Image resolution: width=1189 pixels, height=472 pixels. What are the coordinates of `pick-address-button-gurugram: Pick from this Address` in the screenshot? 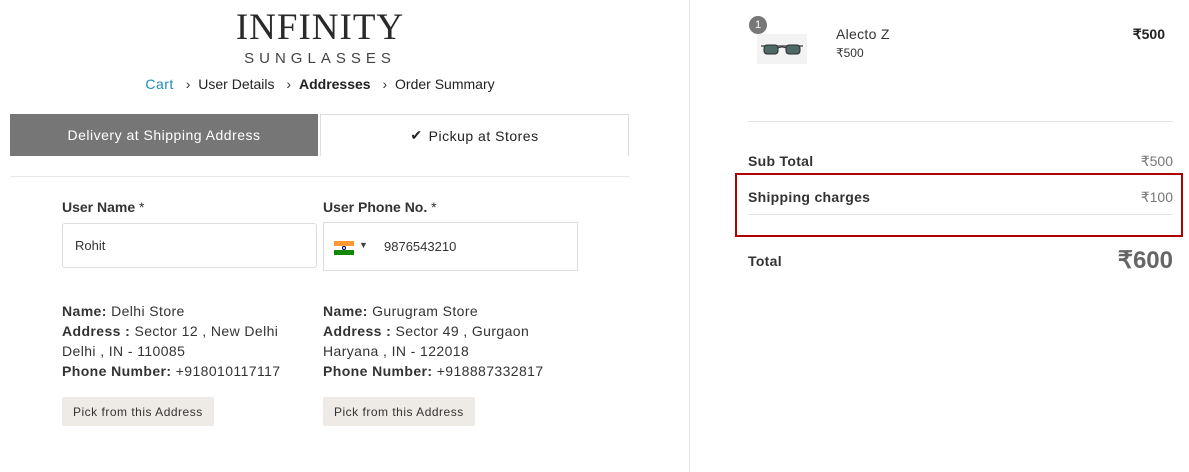 It's located at (399, 411).